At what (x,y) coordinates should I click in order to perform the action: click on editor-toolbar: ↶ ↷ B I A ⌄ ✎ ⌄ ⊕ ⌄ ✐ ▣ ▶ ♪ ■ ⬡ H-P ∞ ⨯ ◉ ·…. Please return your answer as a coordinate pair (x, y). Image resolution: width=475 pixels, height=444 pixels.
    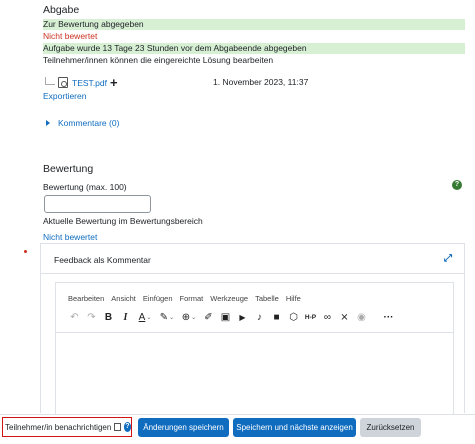
    Looking at the image, I should click on (231, 317).